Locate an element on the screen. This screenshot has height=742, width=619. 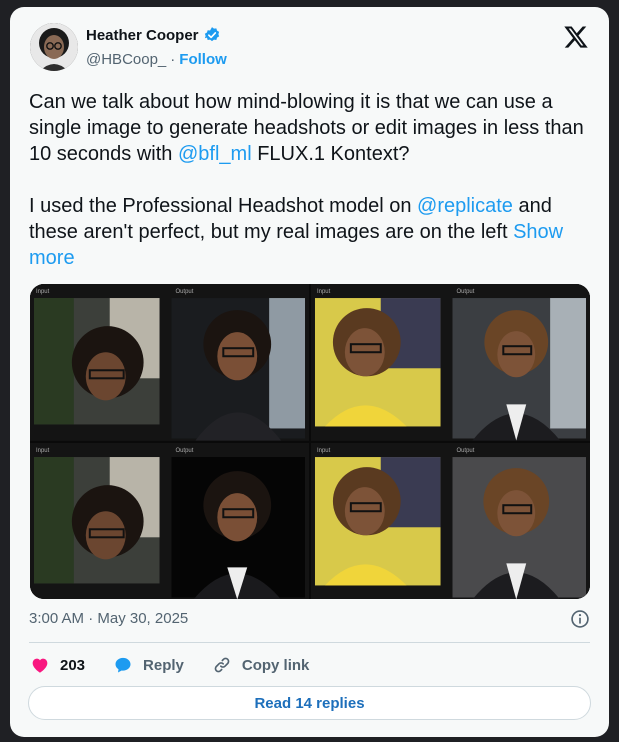
media-image-4: Input Output is located at coordinates (450, 520).